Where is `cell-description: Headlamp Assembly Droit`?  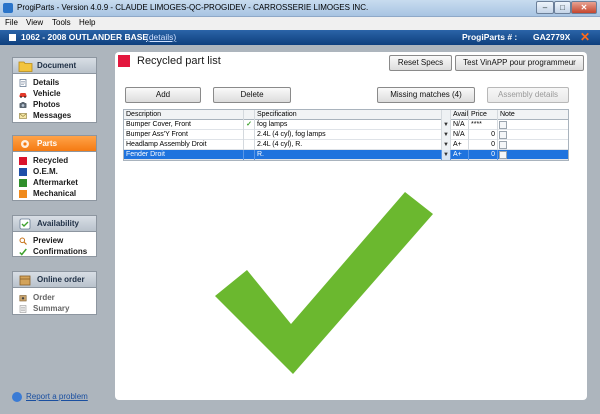
cell-description: Headlamp Assembly Droit is located at coordinates (184, 145).